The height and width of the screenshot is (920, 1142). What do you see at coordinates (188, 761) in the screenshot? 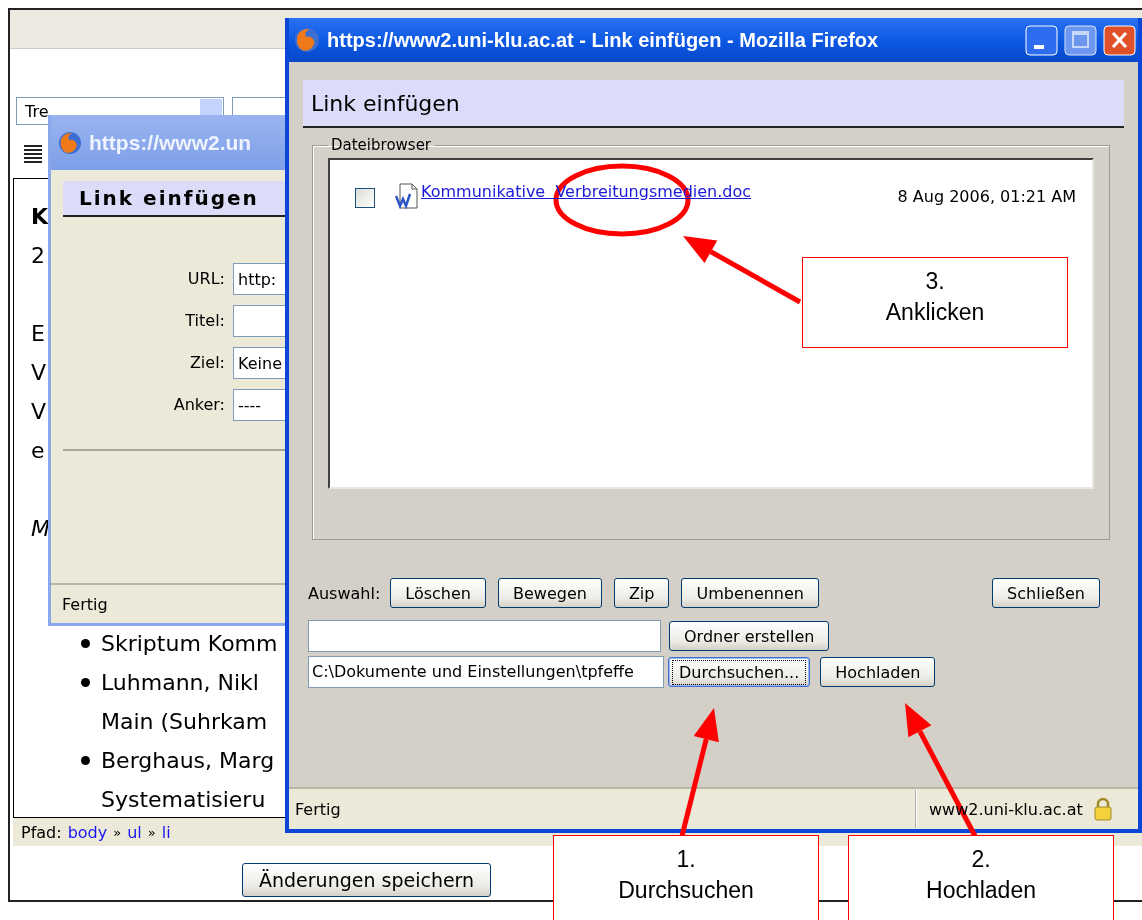
I see `list-item-text: Berghaus, Marg` at bounding box center [188, 761].